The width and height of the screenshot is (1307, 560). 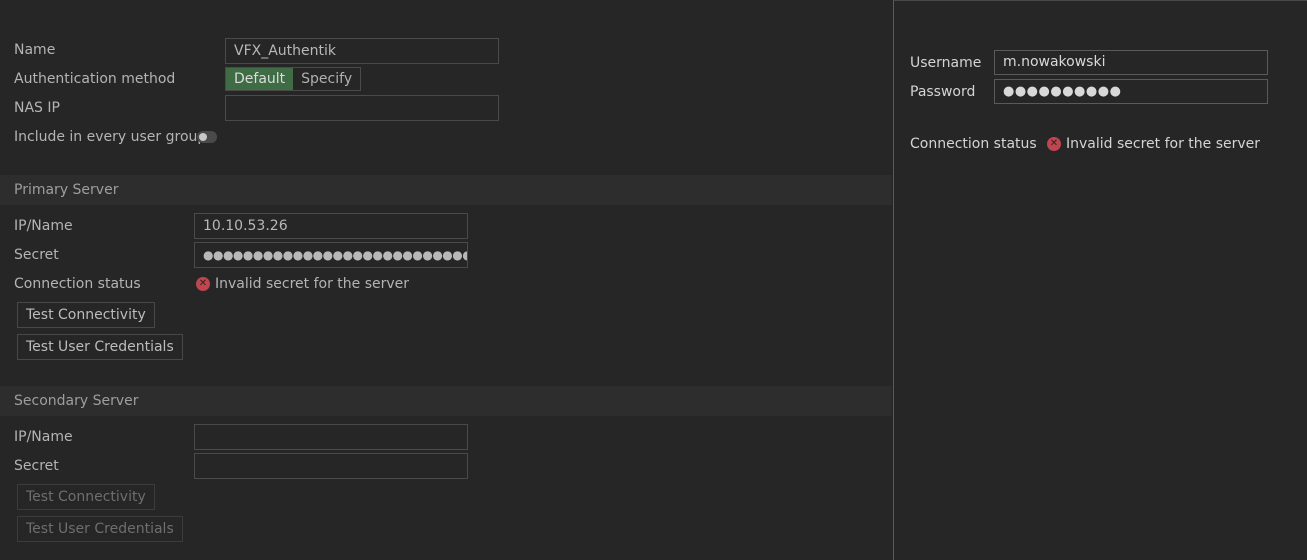 What do you see at coordinates (76, 401) in the screenshot?
I see `secondary-server-title: Secondary Server` at bounding box center [76, 401].